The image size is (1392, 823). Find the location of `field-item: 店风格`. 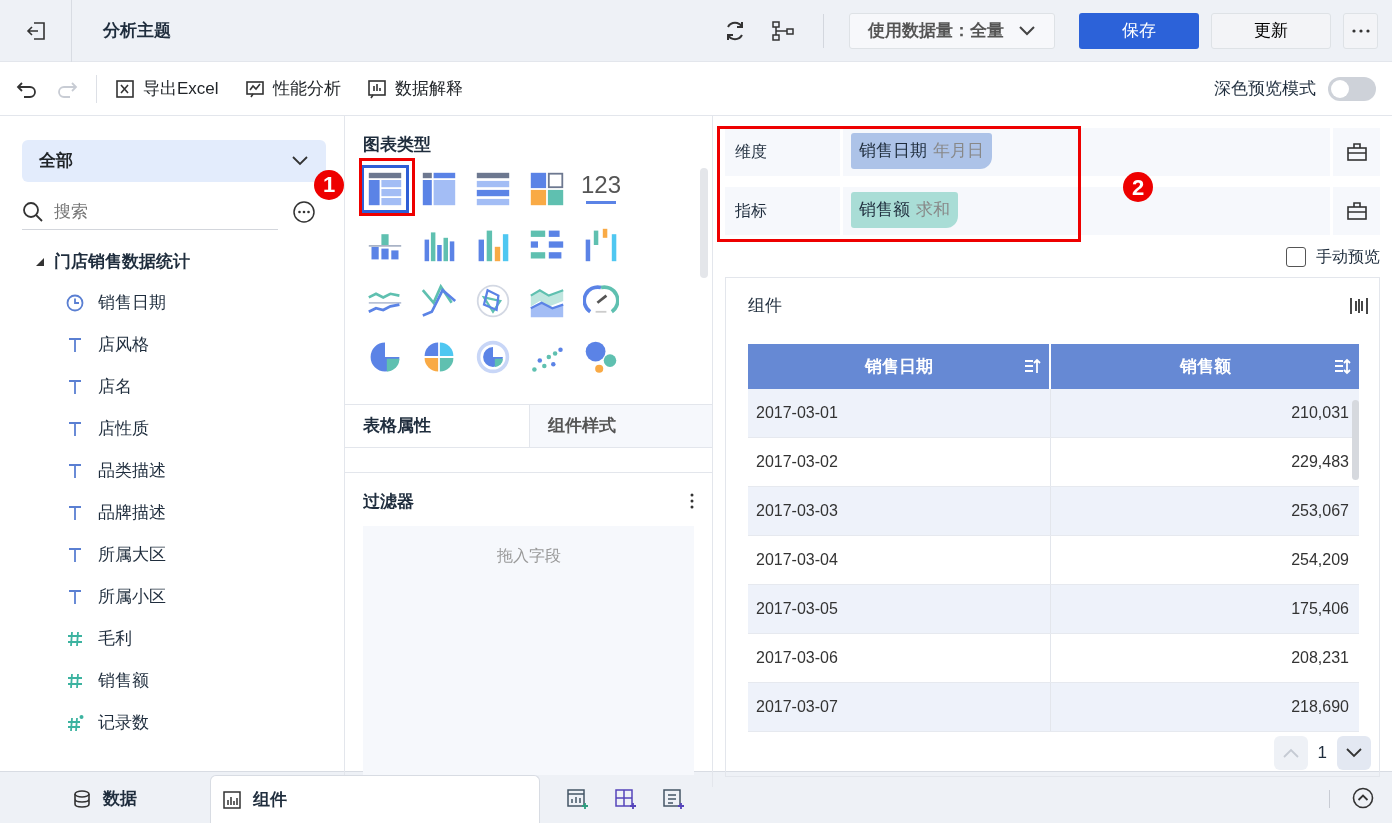

field-item: 店风格 is located at coordinates (174, 345).